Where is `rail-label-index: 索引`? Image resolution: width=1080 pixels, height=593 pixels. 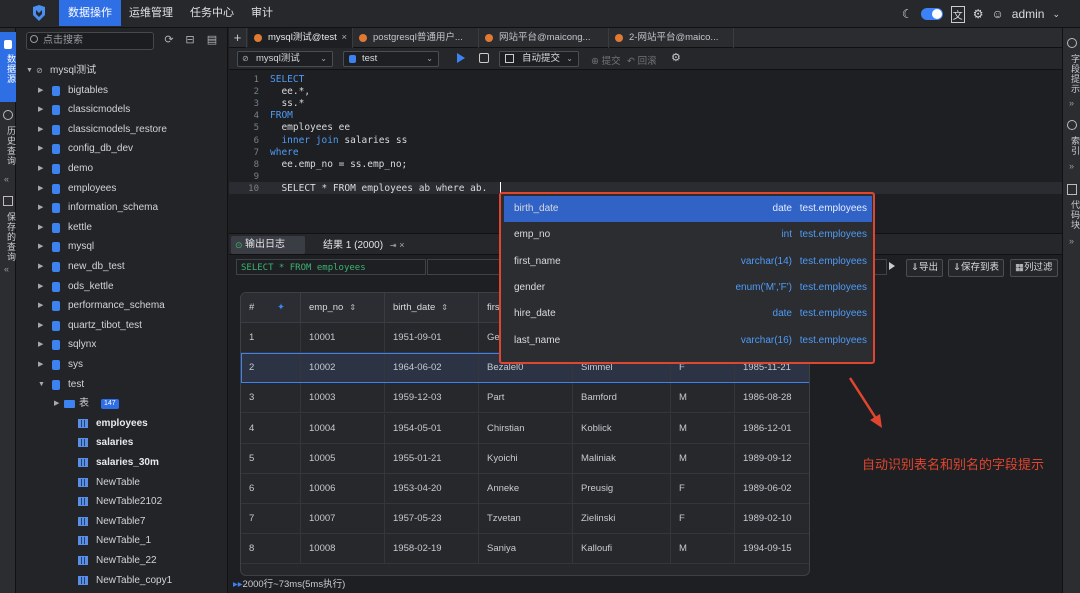 rail-label-index: 索引 is located at coordinates (1072, 146).